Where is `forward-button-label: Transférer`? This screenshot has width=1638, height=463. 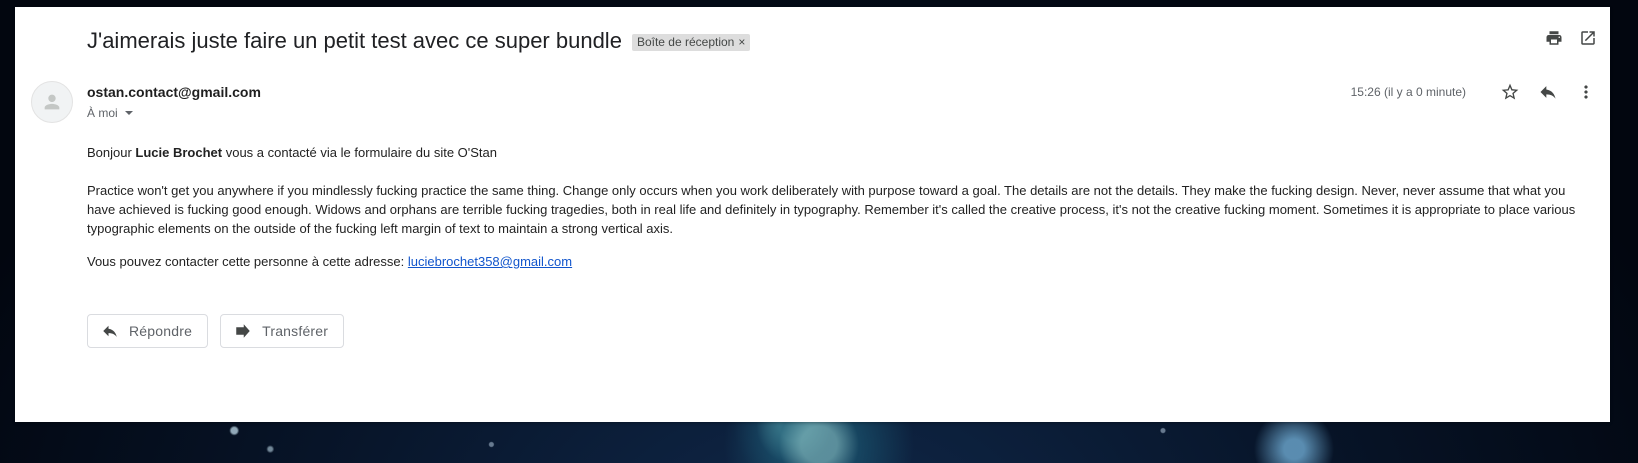 forward-button-label: Transférer is located at coordinates (295, 331).